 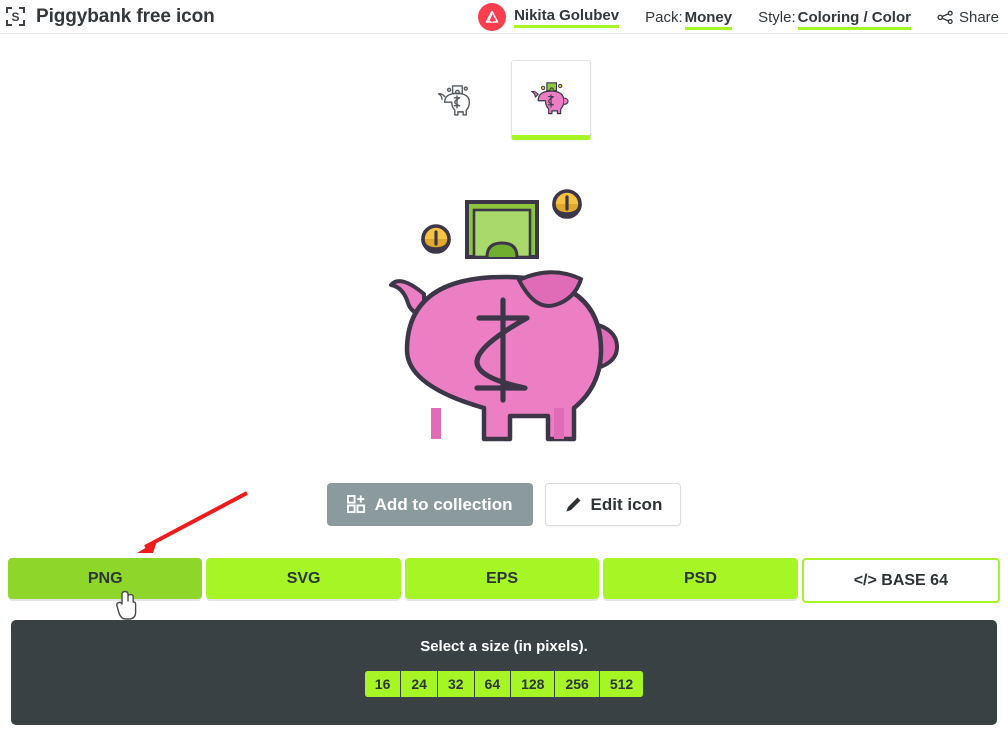 I want to click on share-button: Share, so click(x=968, y=17).